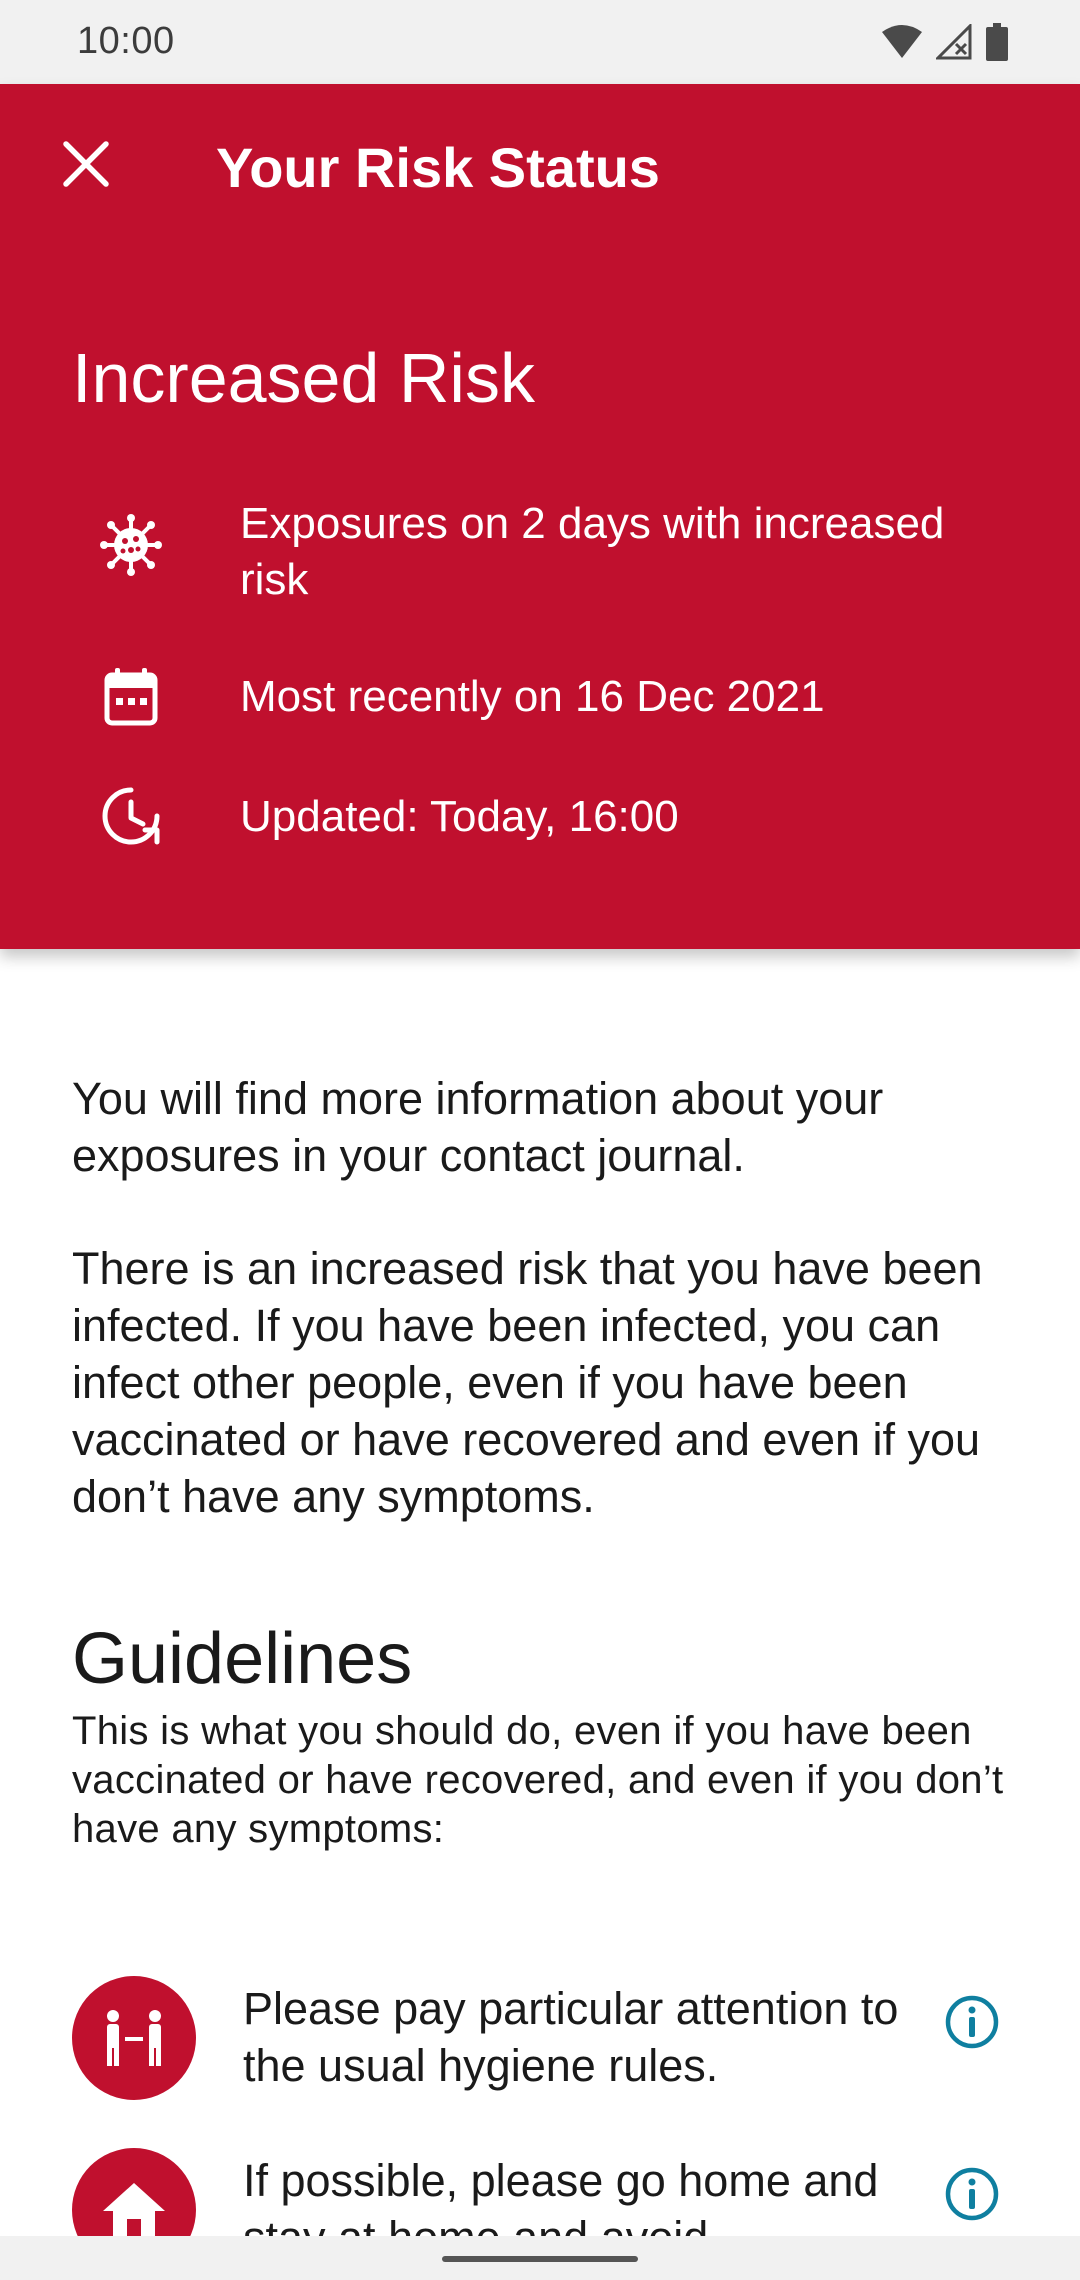  What do you see at coordinates (126, 41) in the screenshot?
I see `status-time: 10:00` at bounding box center [126, 41].